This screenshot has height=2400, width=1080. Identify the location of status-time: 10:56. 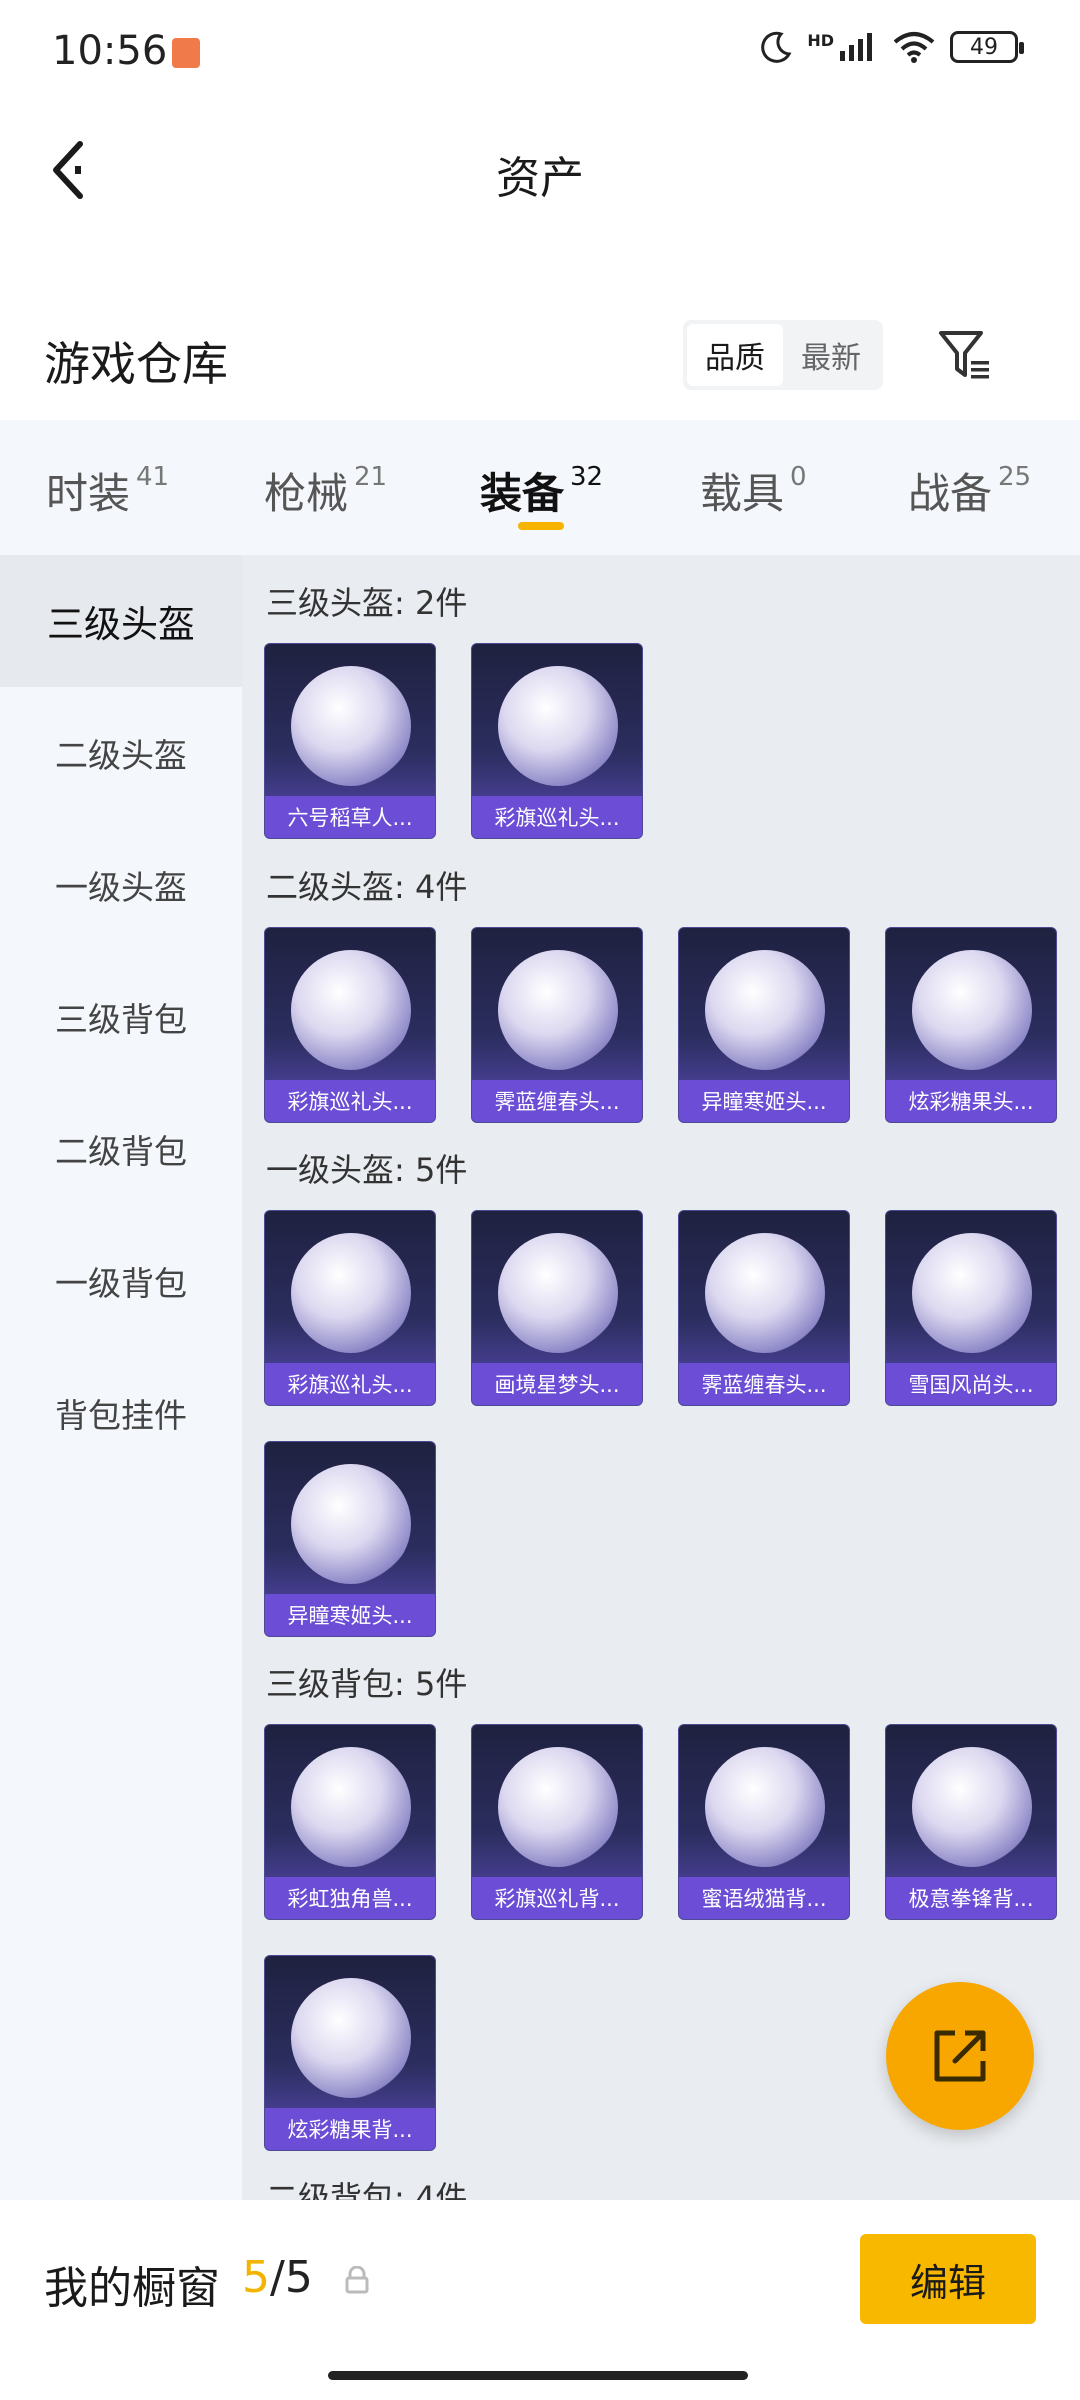
(110, 51).